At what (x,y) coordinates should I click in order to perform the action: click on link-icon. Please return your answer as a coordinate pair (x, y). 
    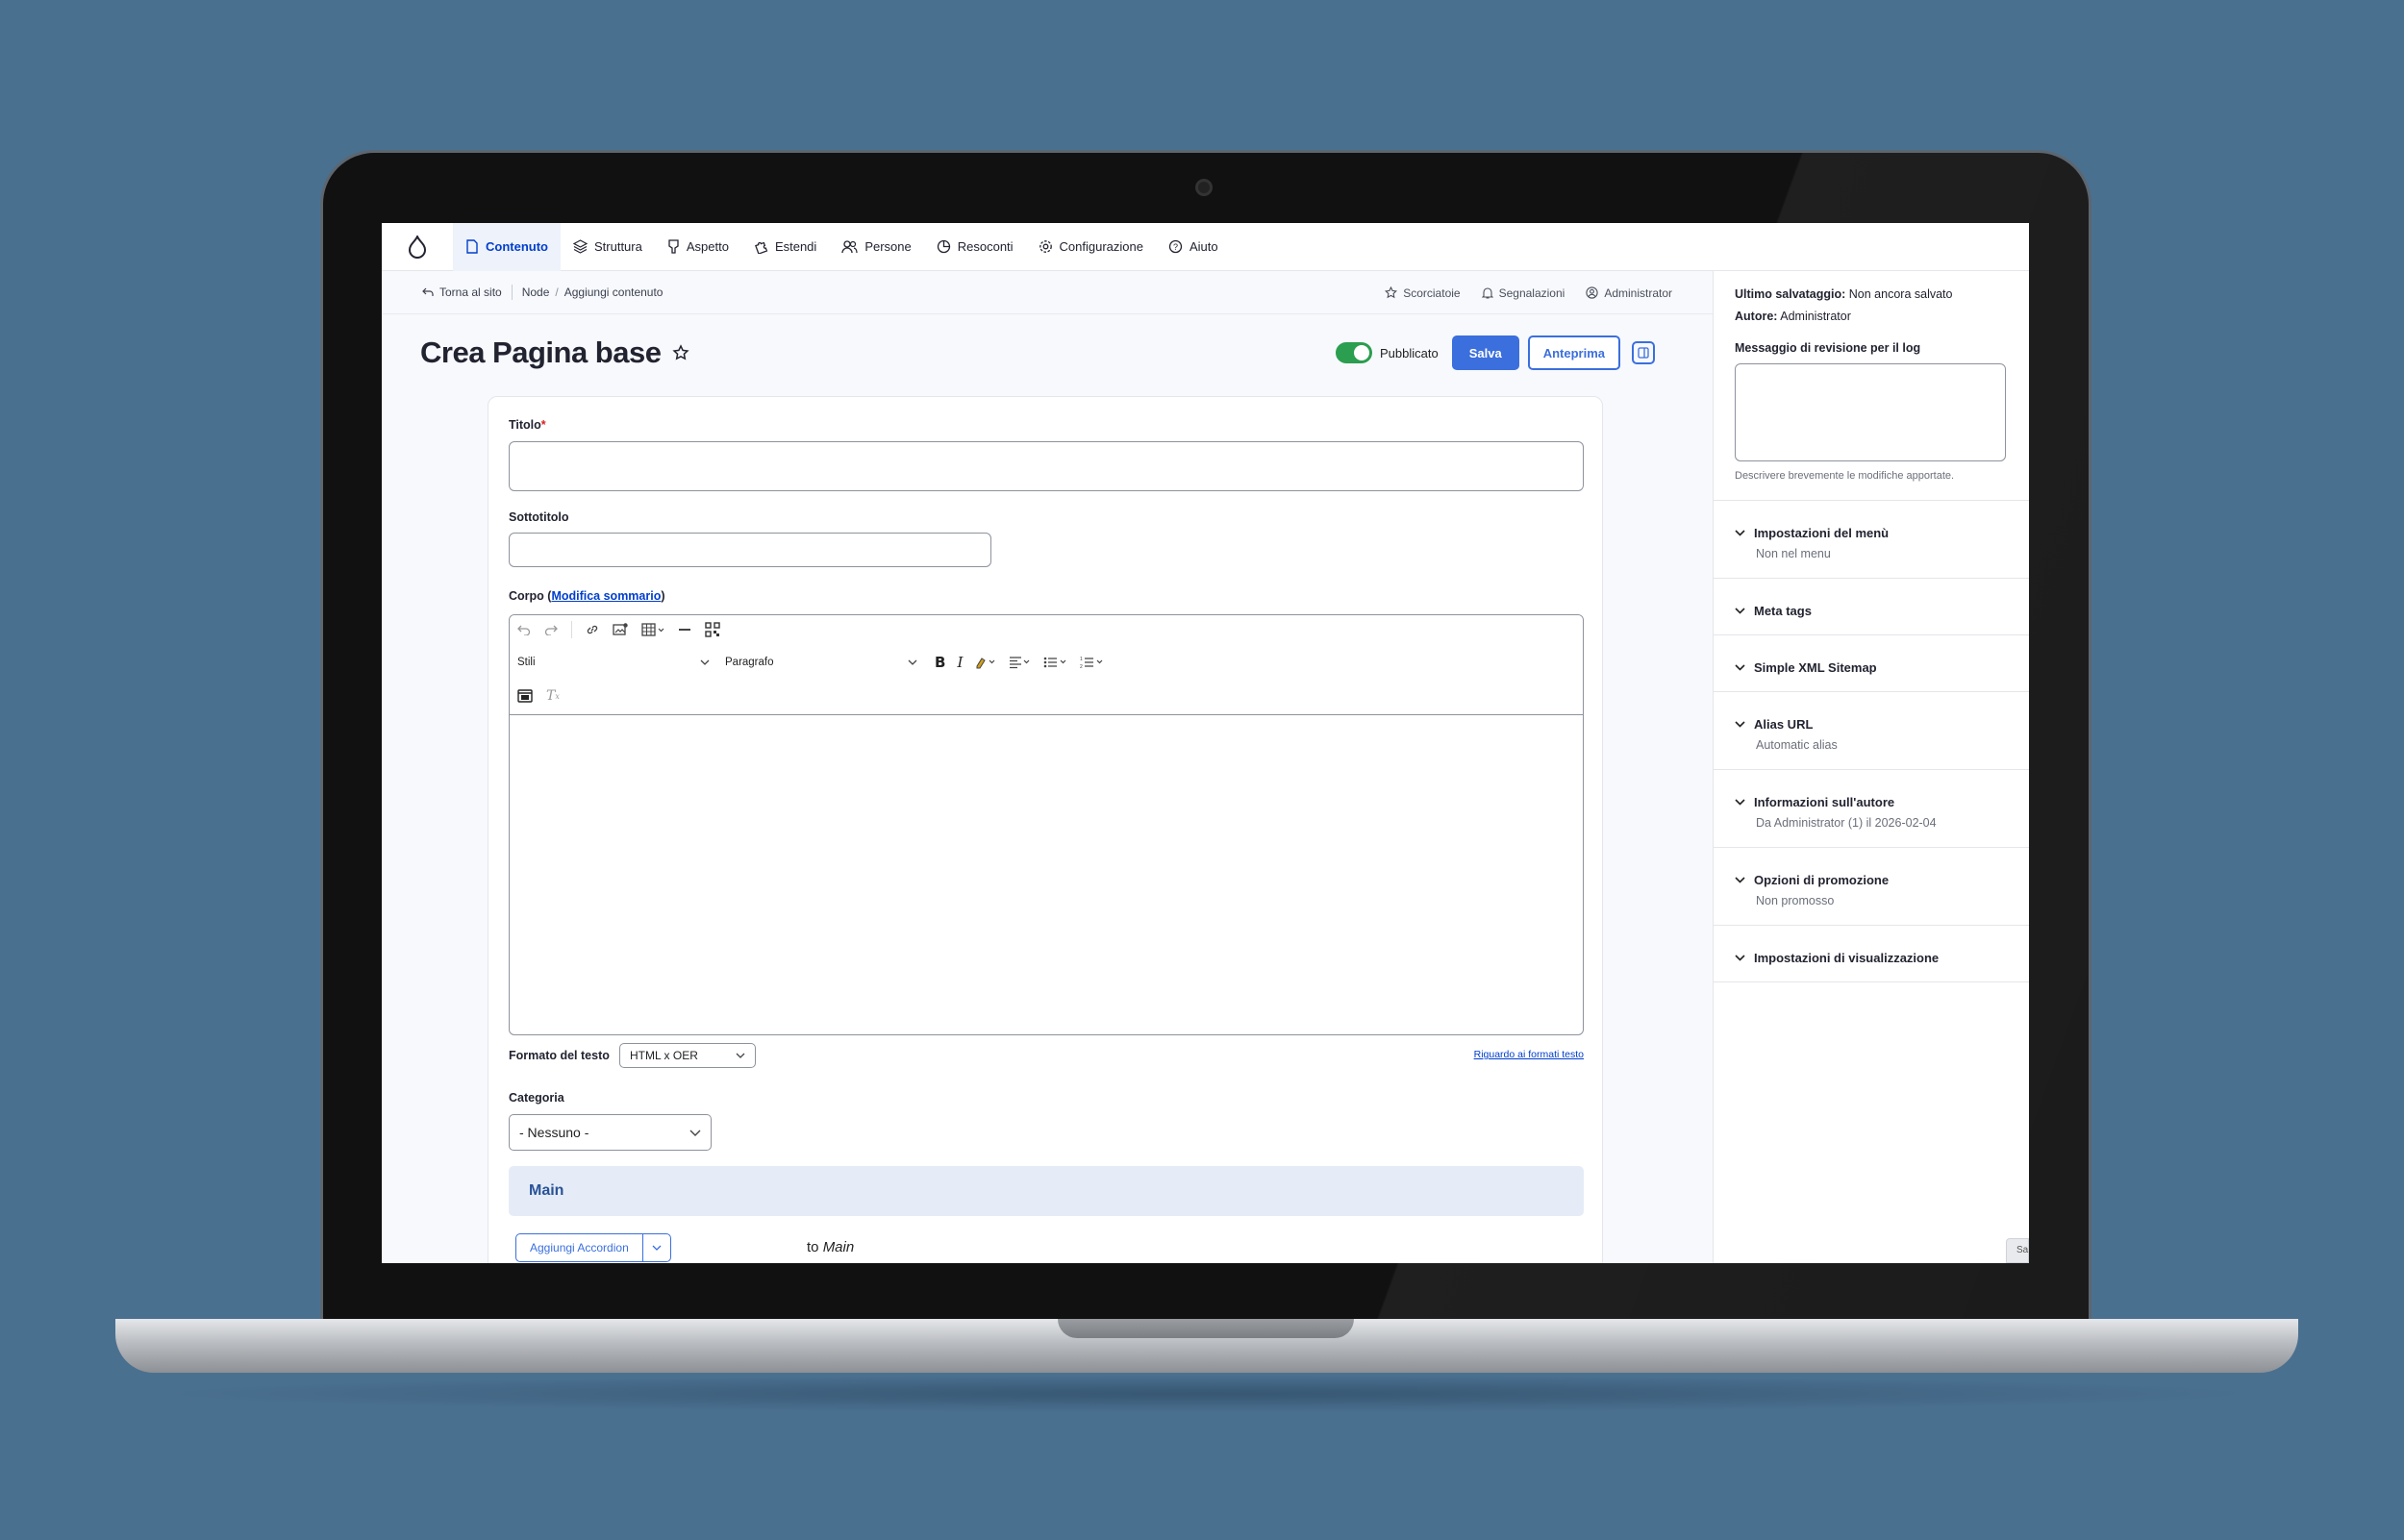
    Looking at the image, I should click on (592, 629).